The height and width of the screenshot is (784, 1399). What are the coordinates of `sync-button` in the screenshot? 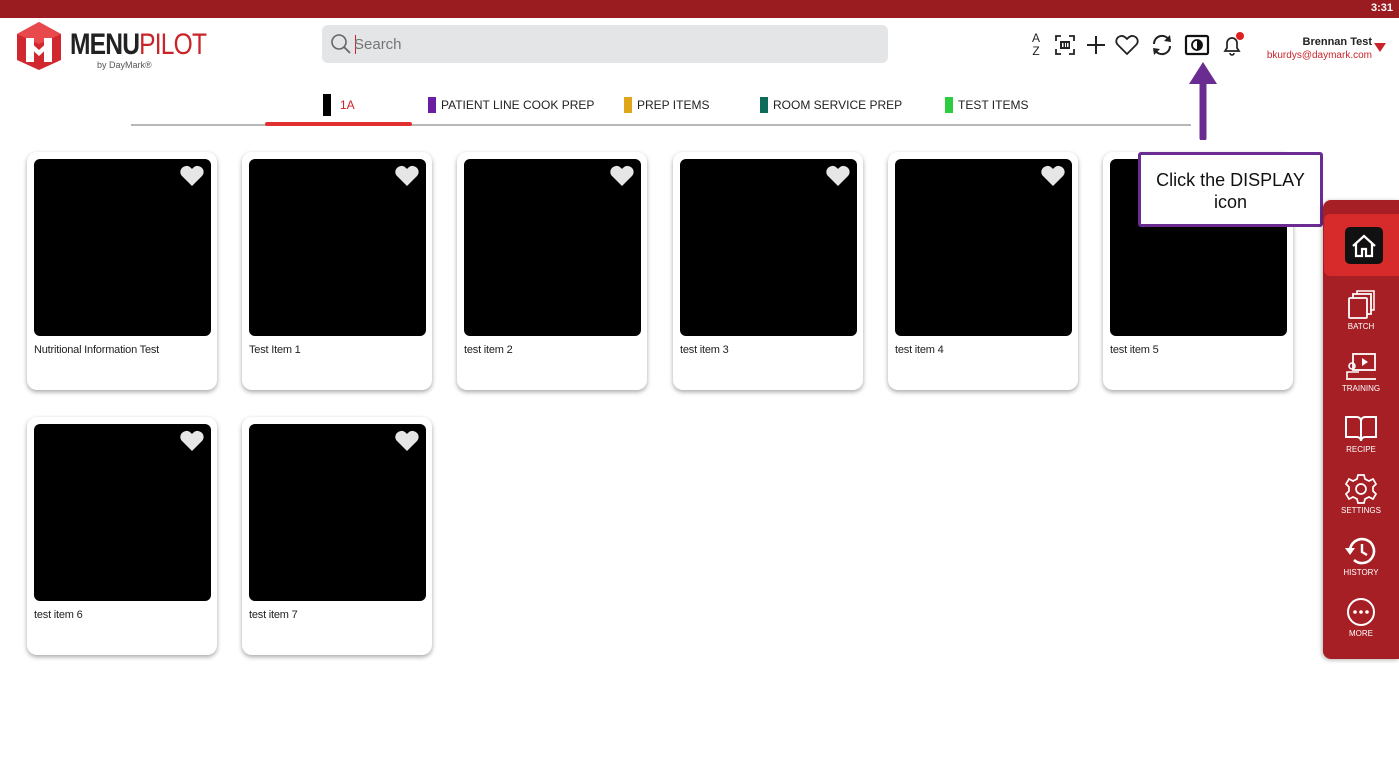 It's located at (1162, 45).